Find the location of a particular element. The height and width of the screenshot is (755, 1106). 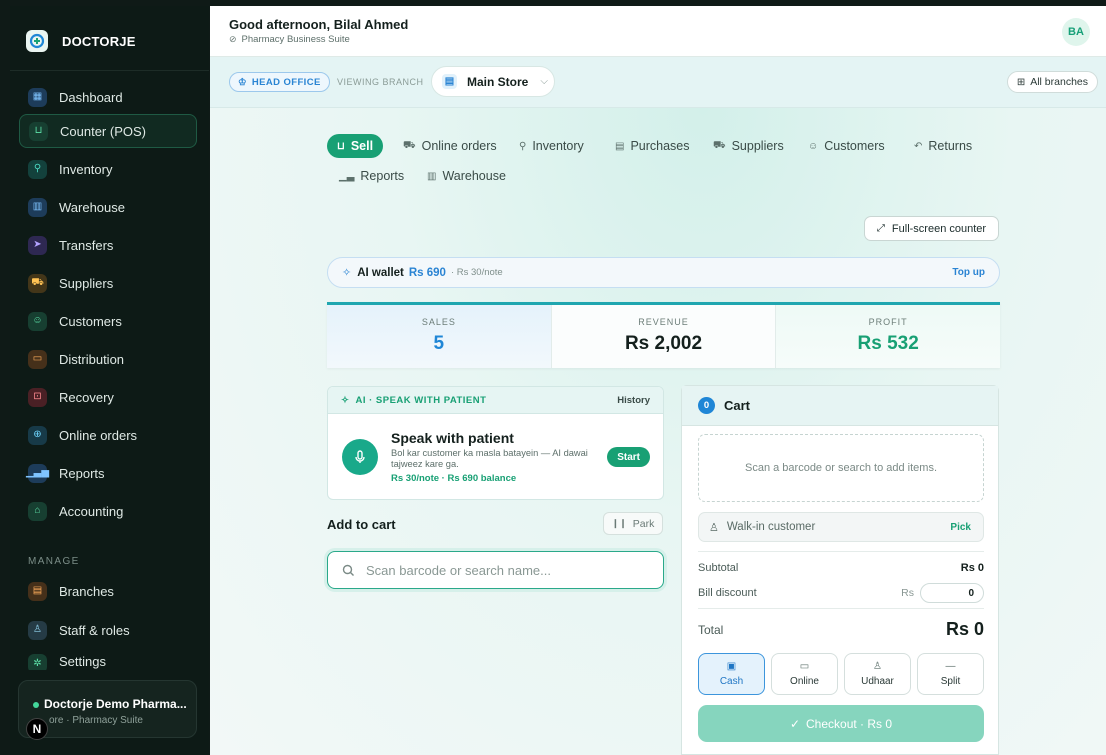

divider is located at coordinates (109, 70).